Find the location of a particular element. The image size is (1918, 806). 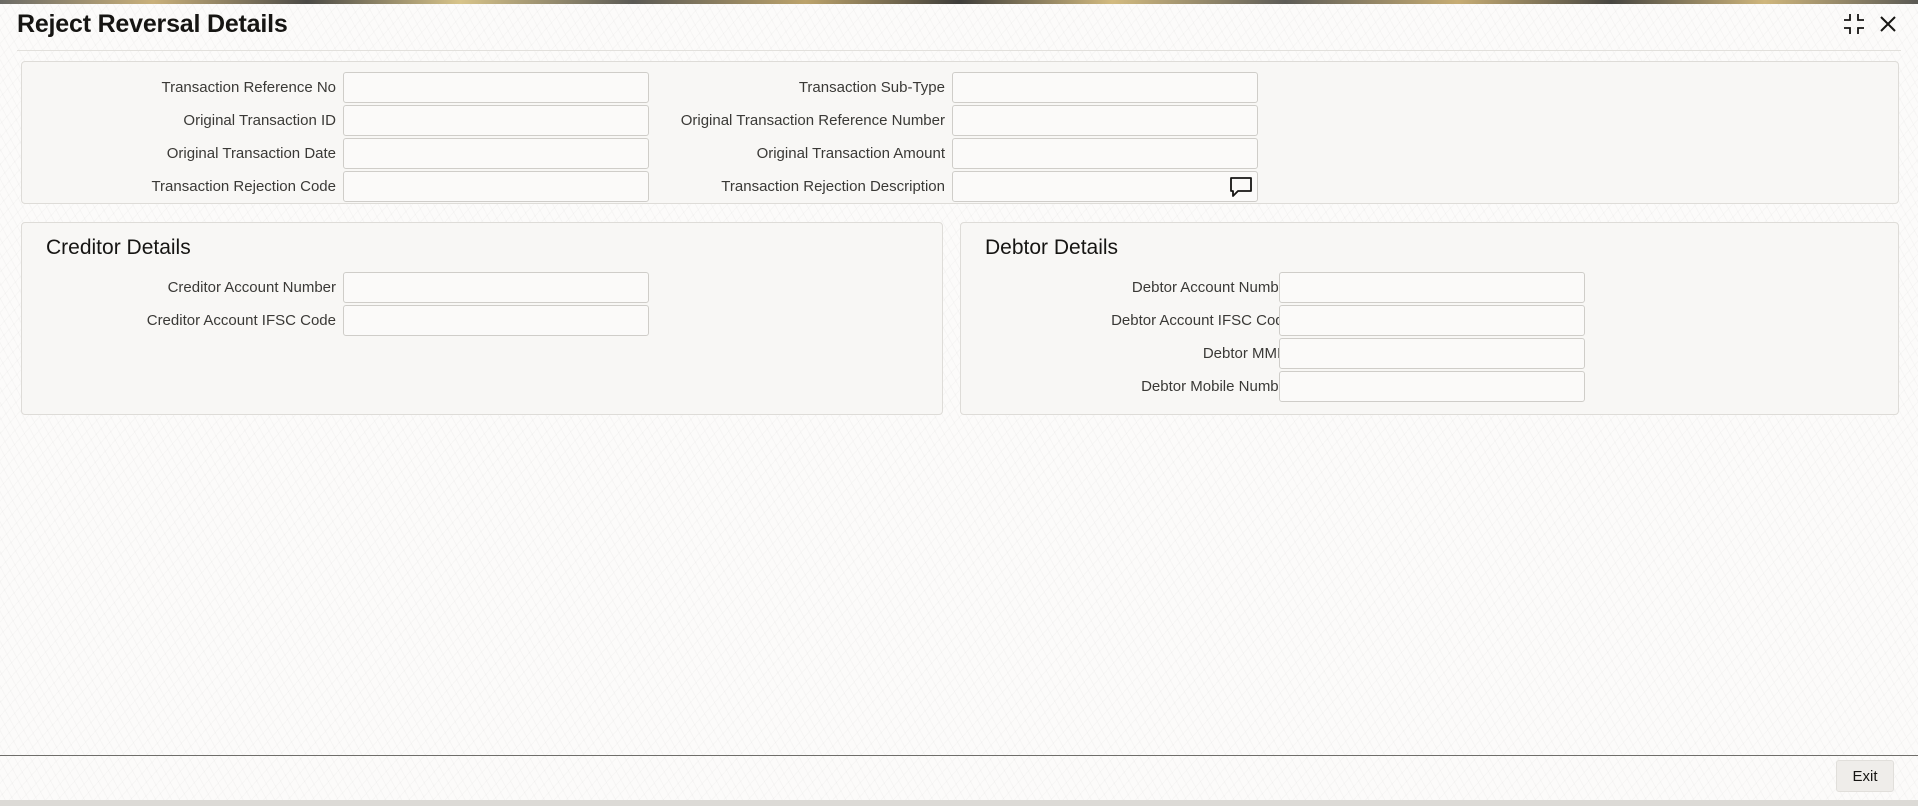

header-divider is located at coordinates (959, 50).